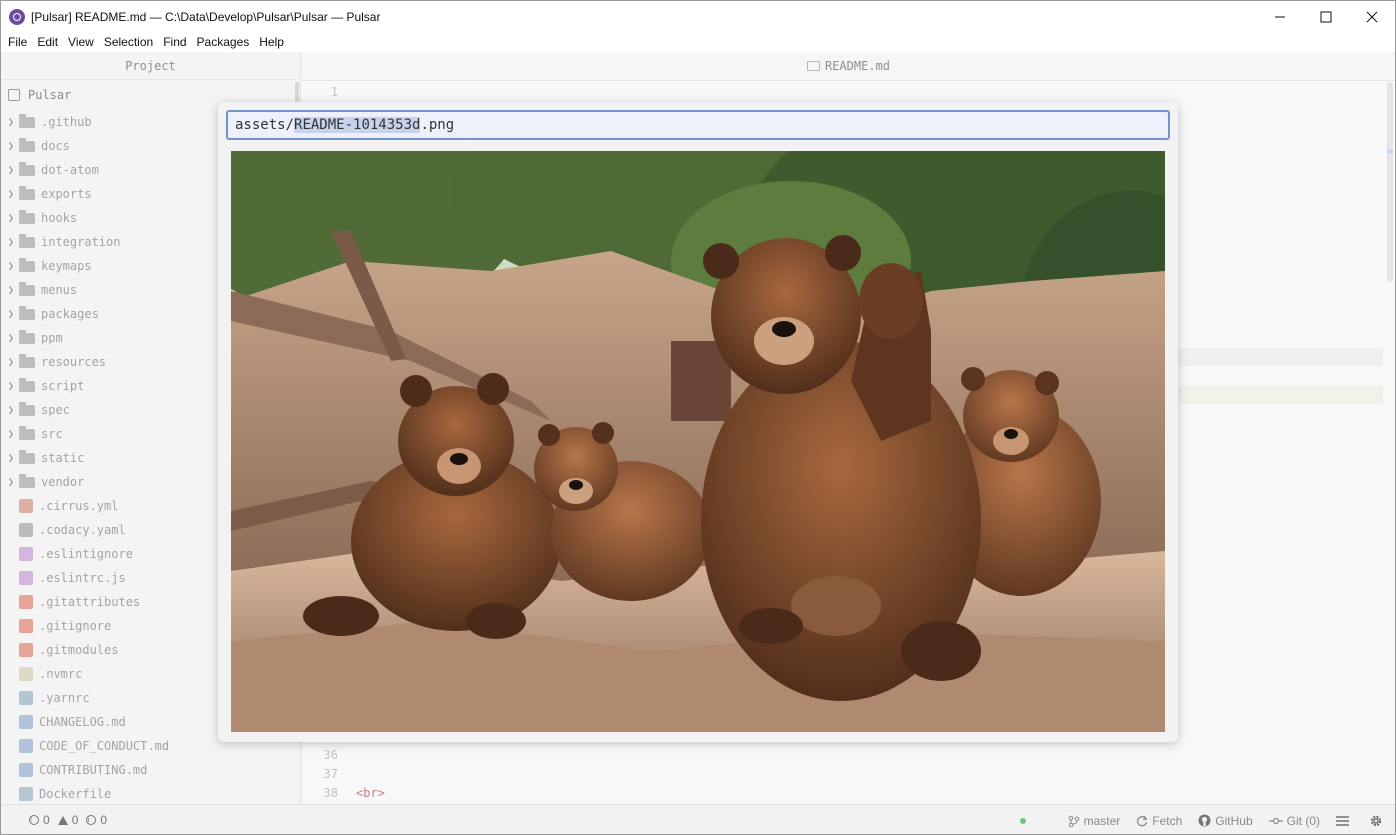  I want to click on codacy-icon, so click(26, 530).